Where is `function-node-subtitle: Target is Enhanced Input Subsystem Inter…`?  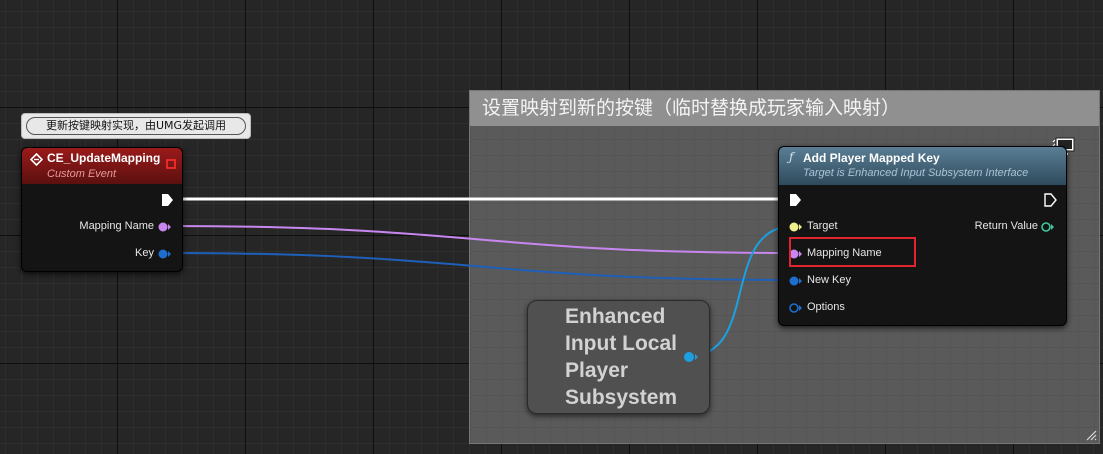
function-node-subtitle: Target is Enhanced Input Subsystem Inter… is located at coordinates (916, 173).